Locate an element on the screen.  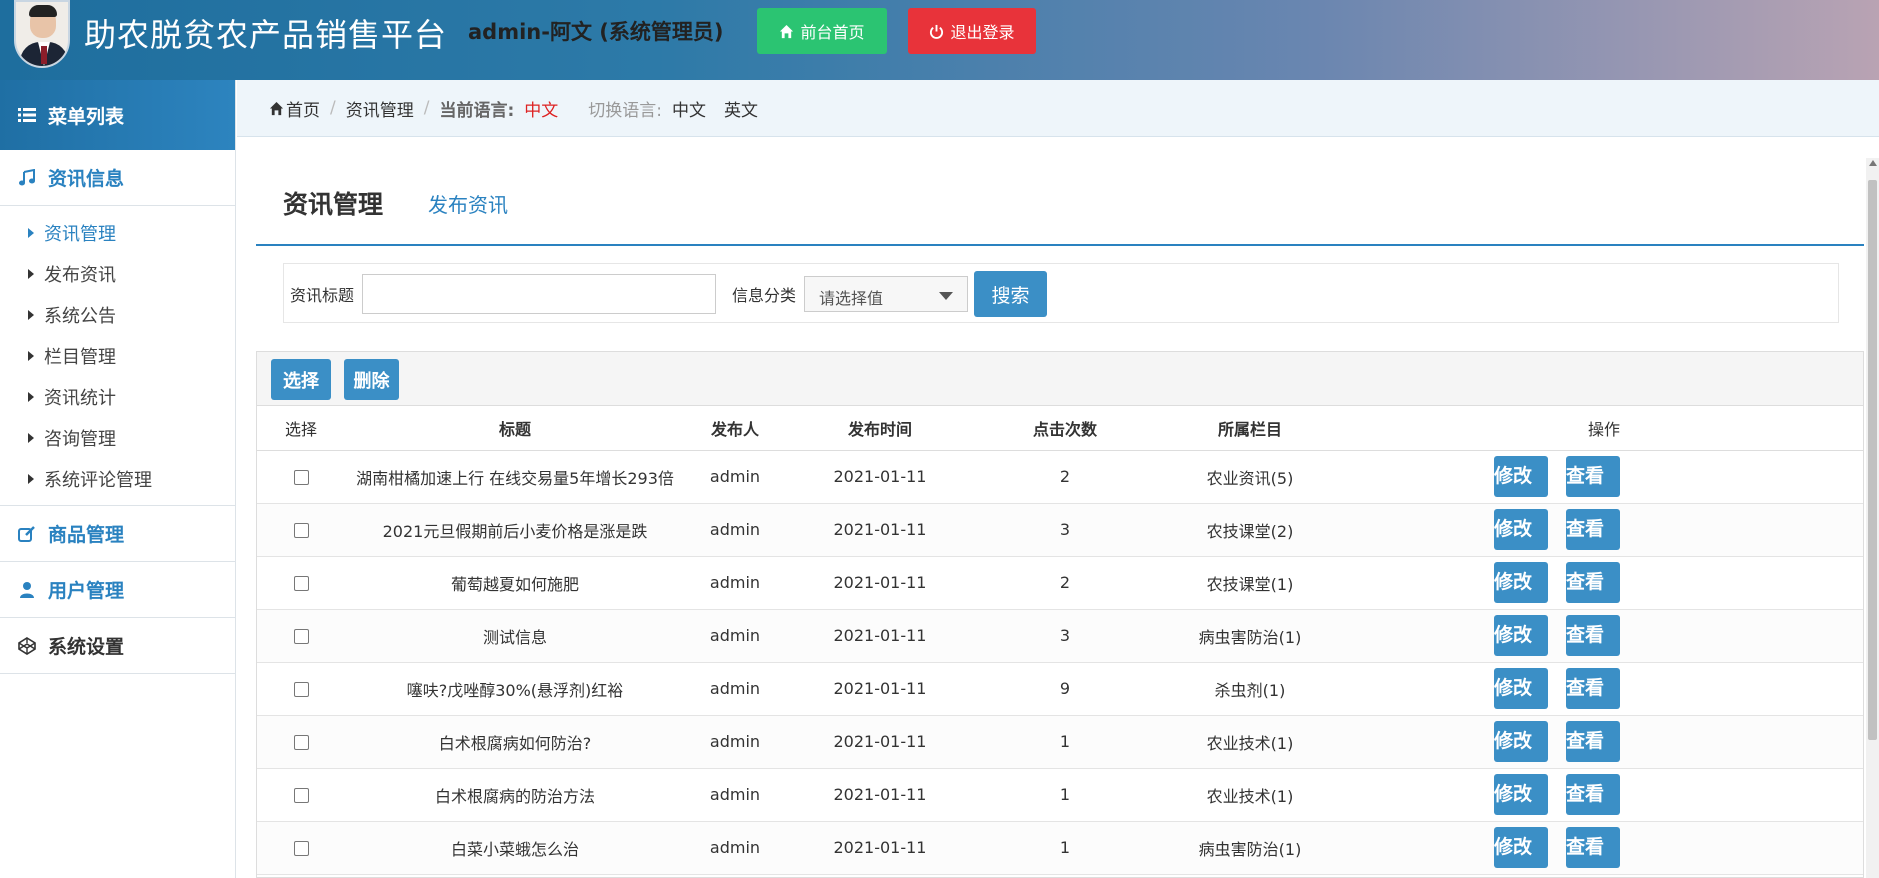
home-button: 前台首页 is located at coordinates (822, 31).